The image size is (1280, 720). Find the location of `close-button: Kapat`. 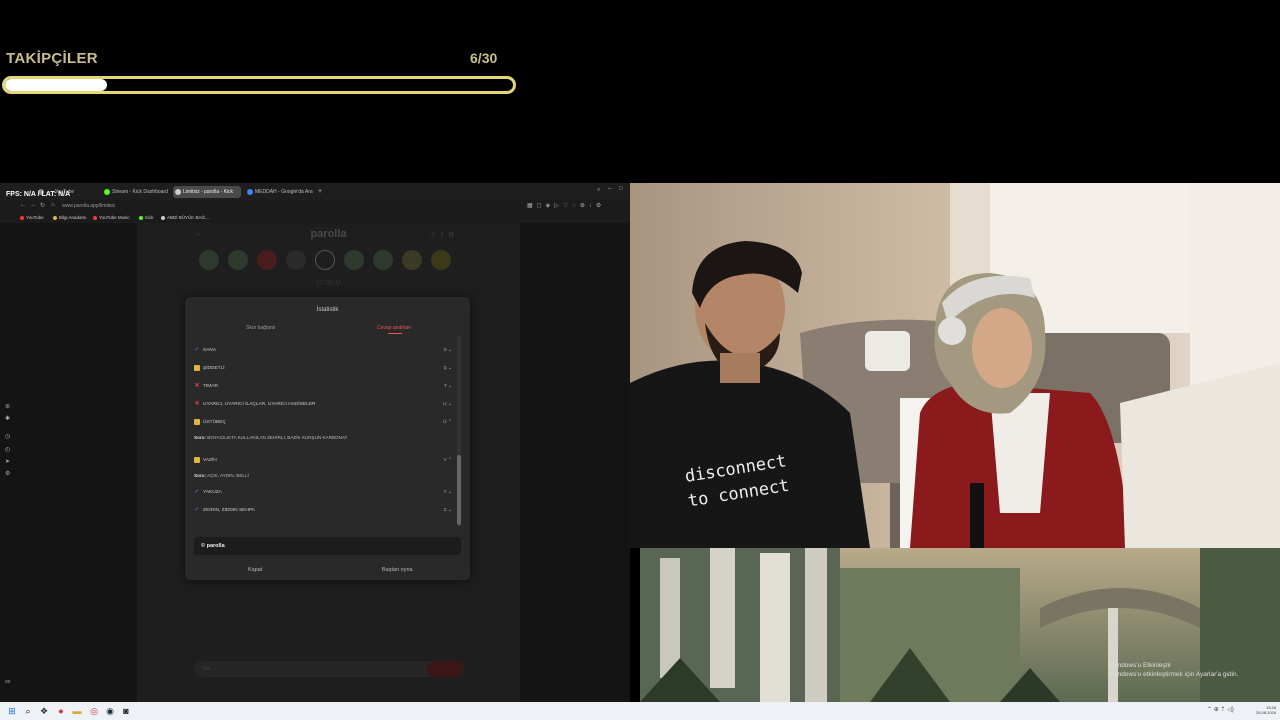

close-button: Kapat is located at coordinates (255, 570).